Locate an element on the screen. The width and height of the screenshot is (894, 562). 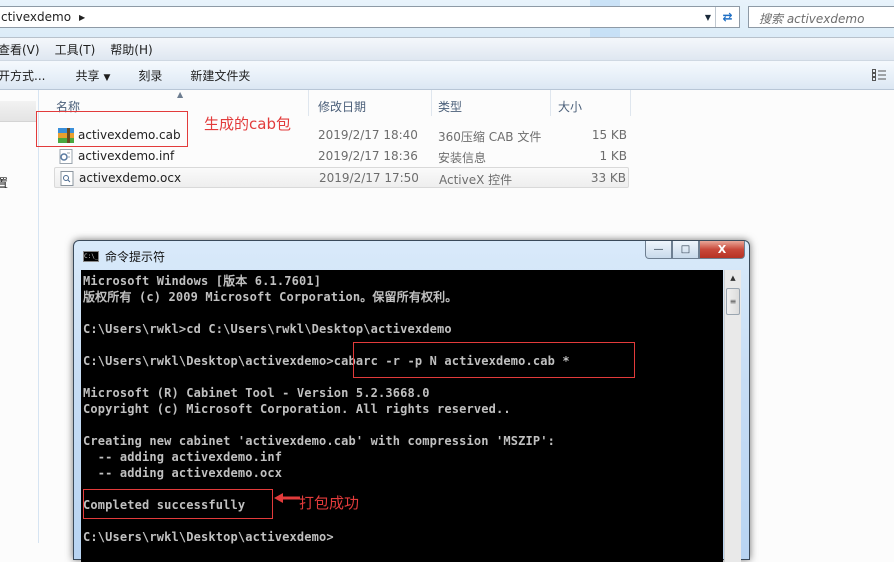
annotation-box-cab is located at coordinates (112, 129).